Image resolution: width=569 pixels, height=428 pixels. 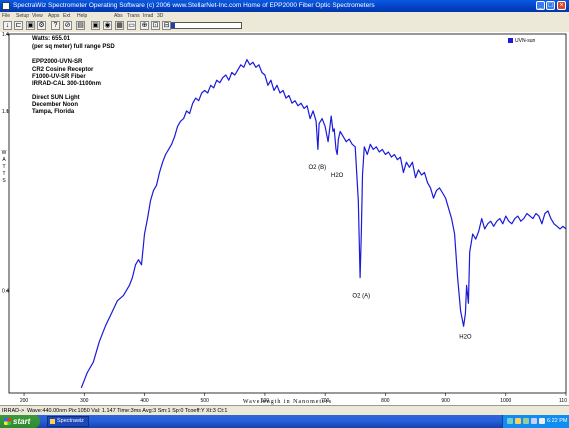 I want to click on open-button: ⊏, so click(x=18, y=25).